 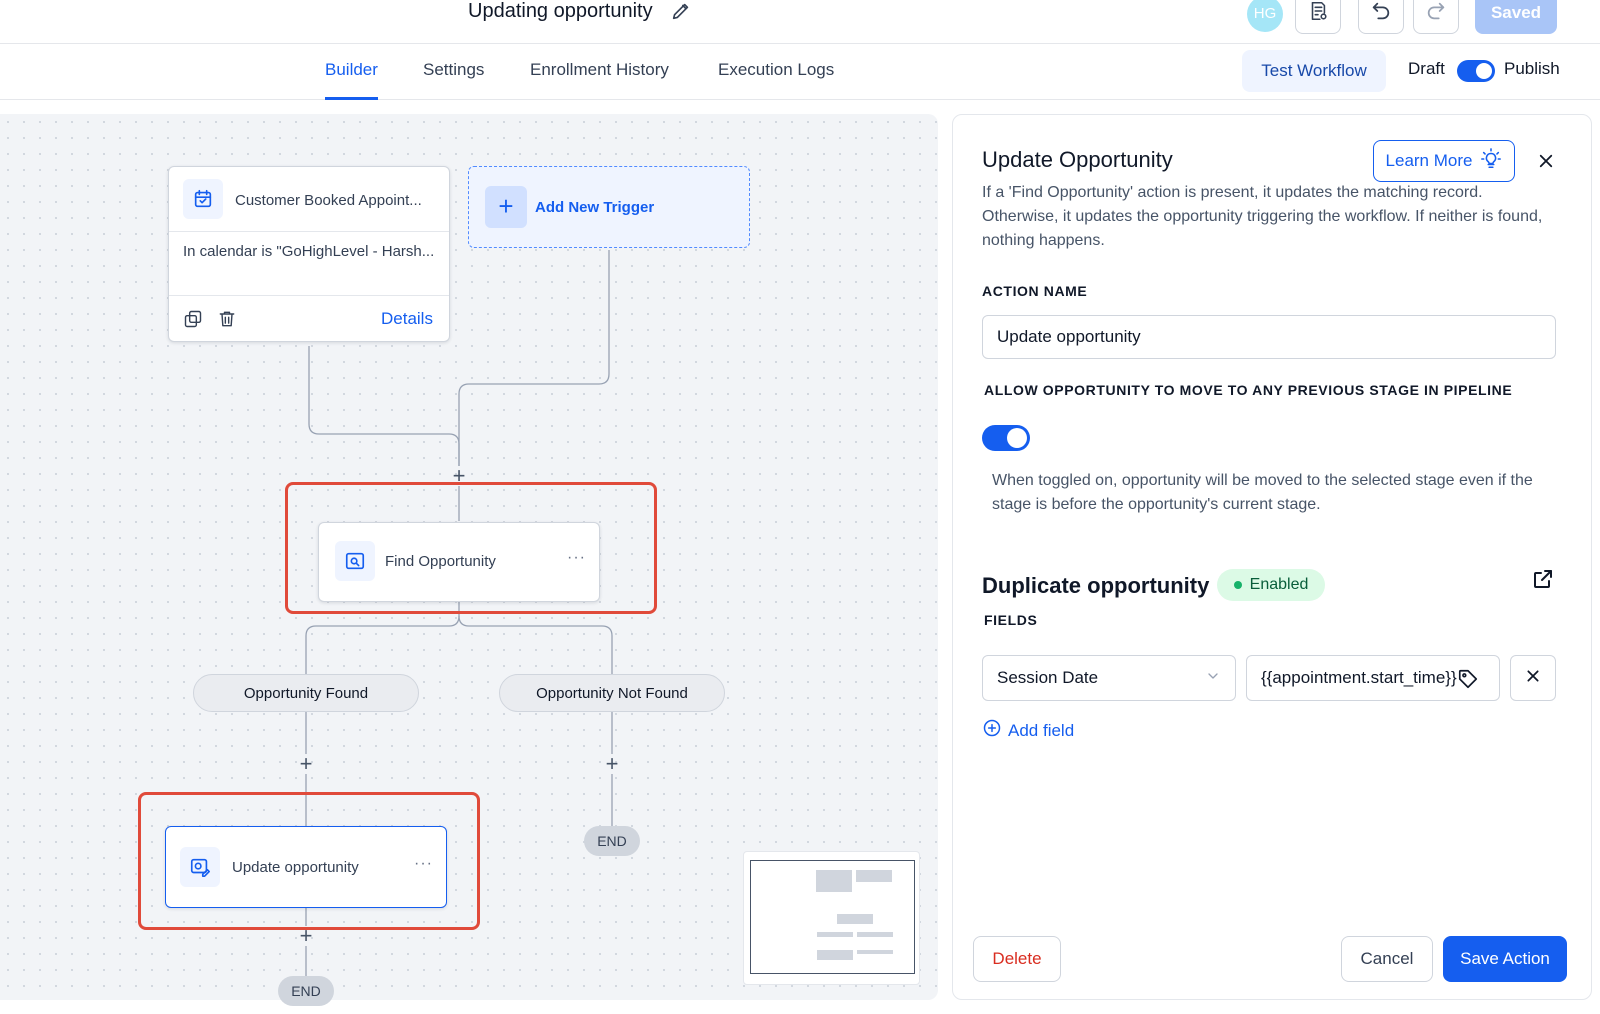 I want to click on saved-button: Saved, so click(x=1516, y=17).